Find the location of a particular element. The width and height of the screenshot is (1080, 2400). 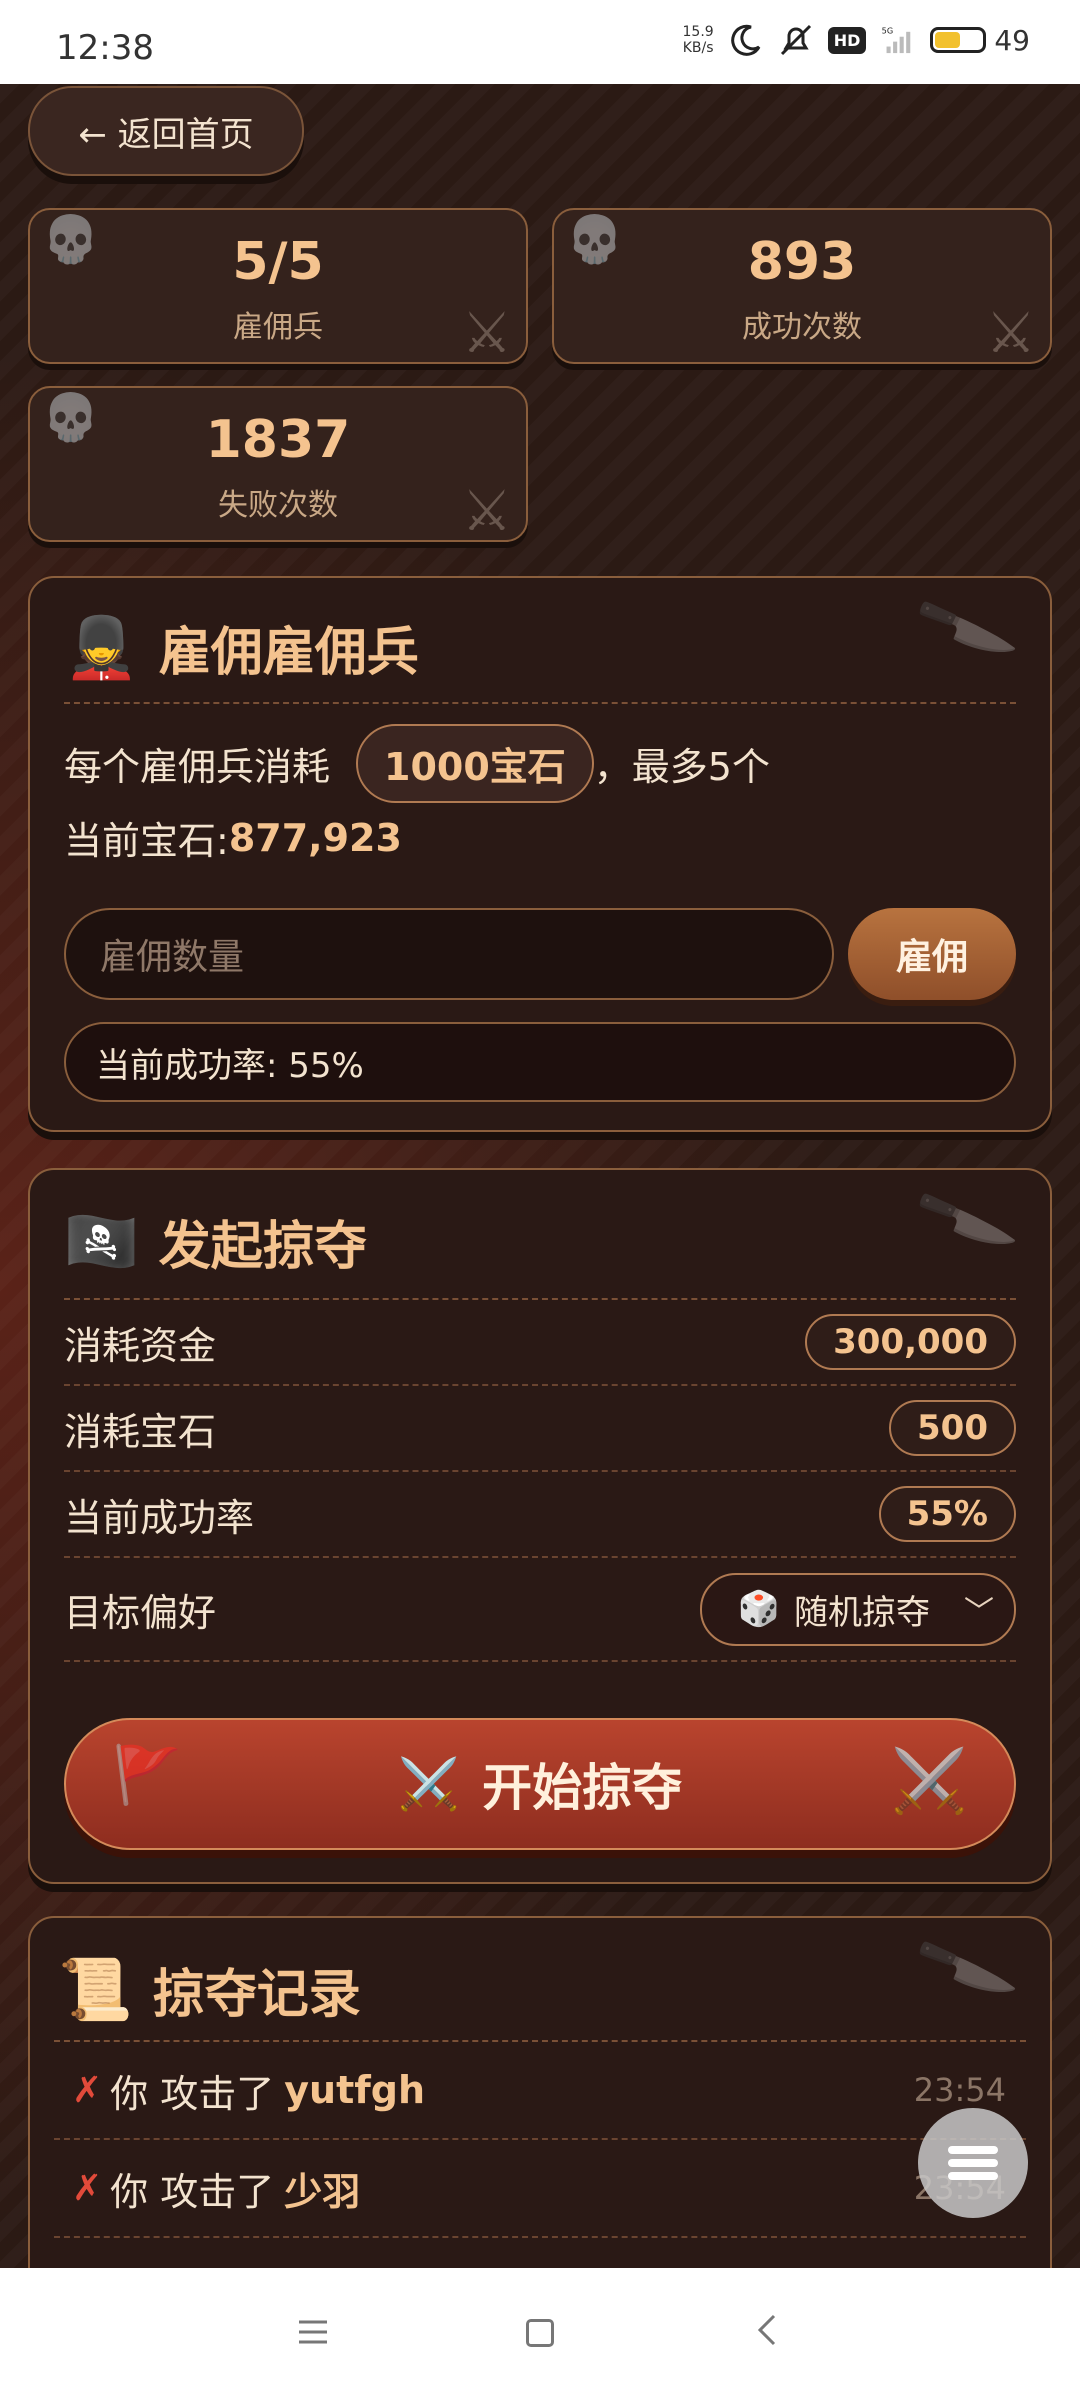

net-speed: 15.9 KB/s is located at coordinates (698, 40).